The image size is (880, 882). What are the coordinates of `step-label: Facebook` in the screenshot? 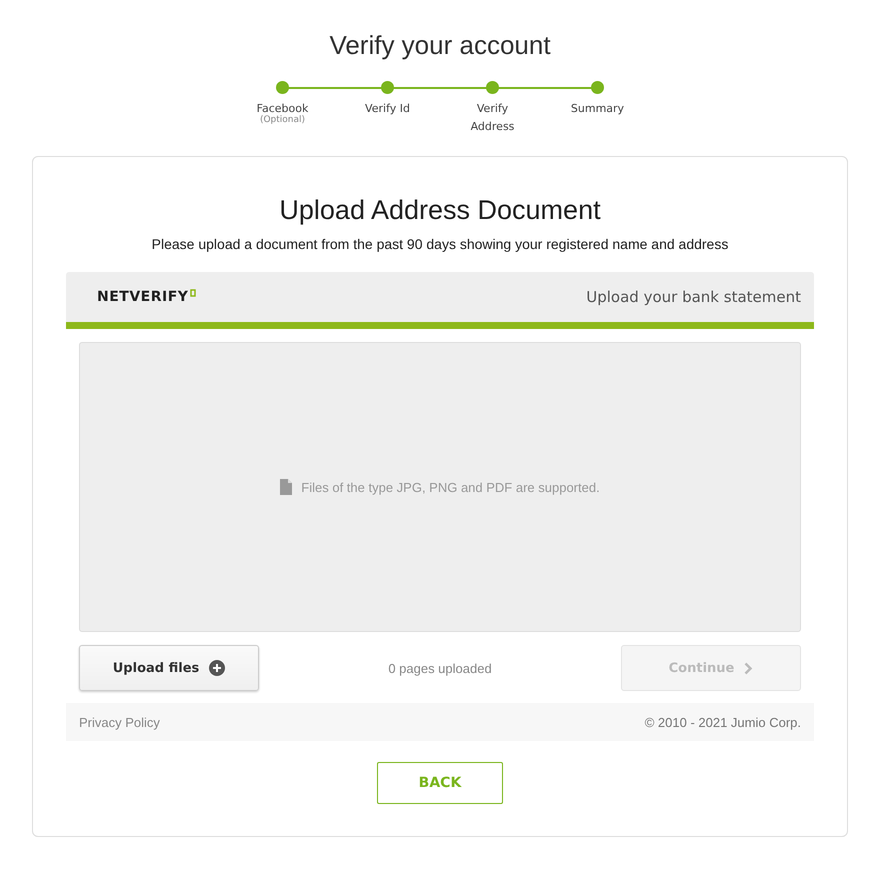 It's located at (283, 108).